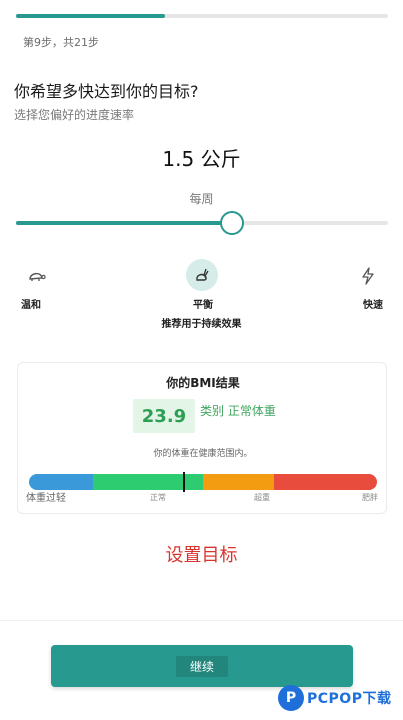 The height and width of the screenshot is (720, 403). I want to click on speed-label-fast: 快速, so click(373, 305).